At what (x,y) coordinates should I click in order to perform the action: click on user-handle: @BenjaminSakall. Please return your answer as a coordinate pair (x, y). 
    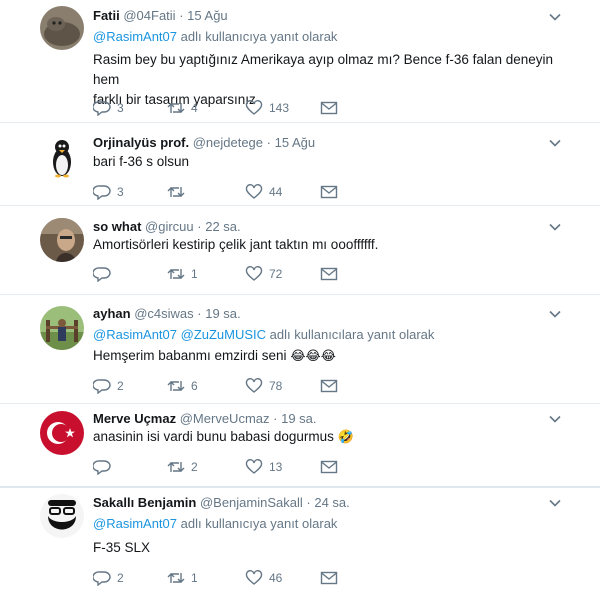
    Looking at the image, I should click on (251, 502).